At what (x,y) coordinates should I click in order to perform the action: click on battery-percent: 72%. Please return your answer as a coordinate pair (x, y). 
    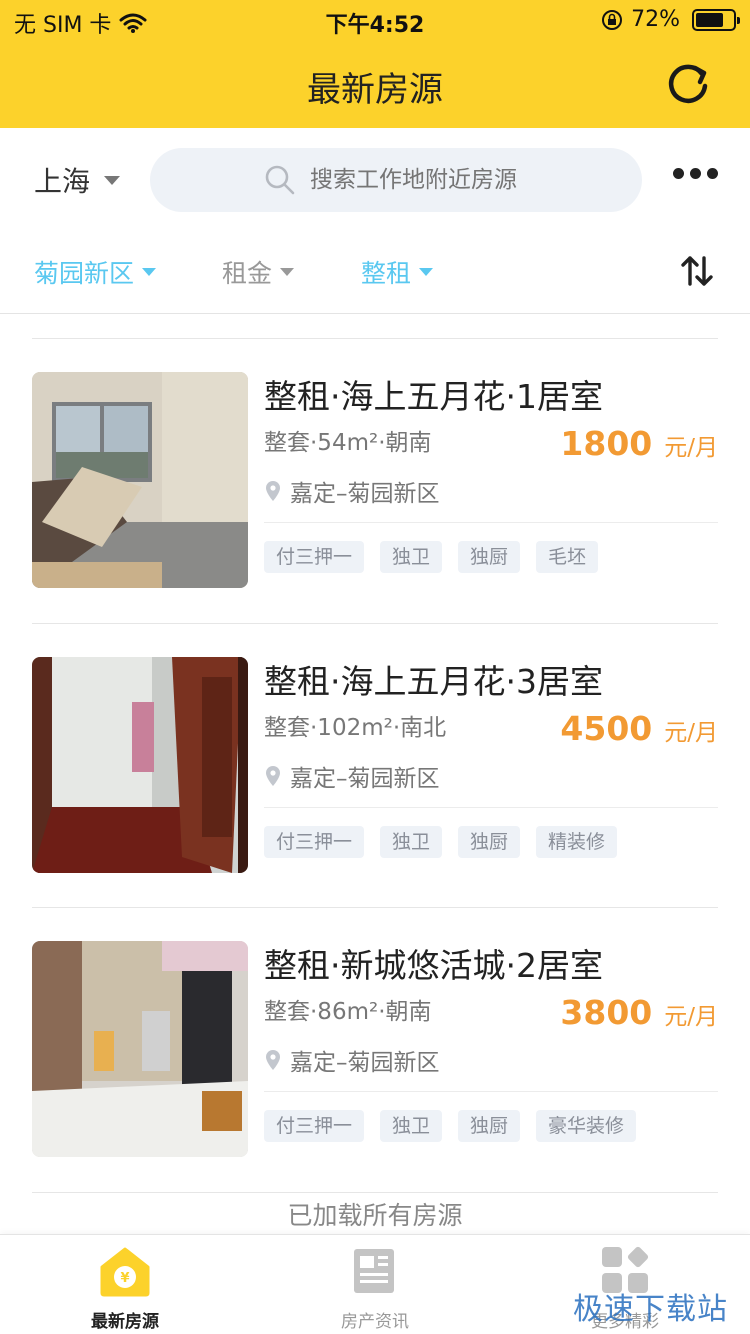
    Looking at the image, I should click on (655, 19).